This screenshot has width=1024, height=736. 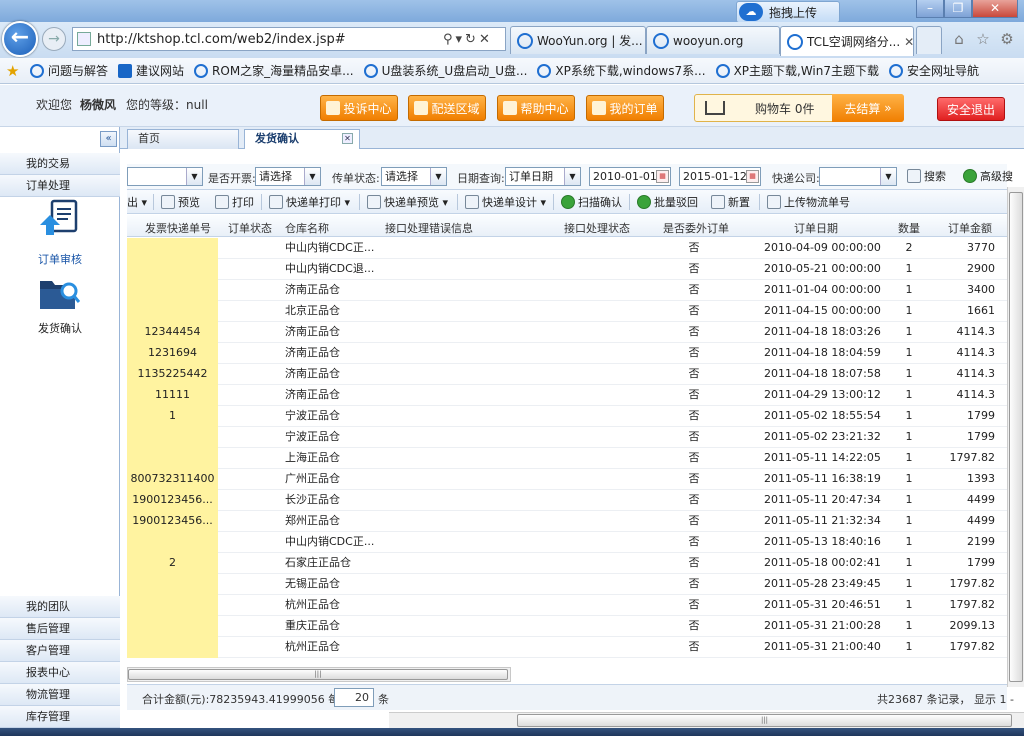 I want to click on address-url: http://ktshop.tcl.com/web2/index.jsp#, so click(x=270, y=39).